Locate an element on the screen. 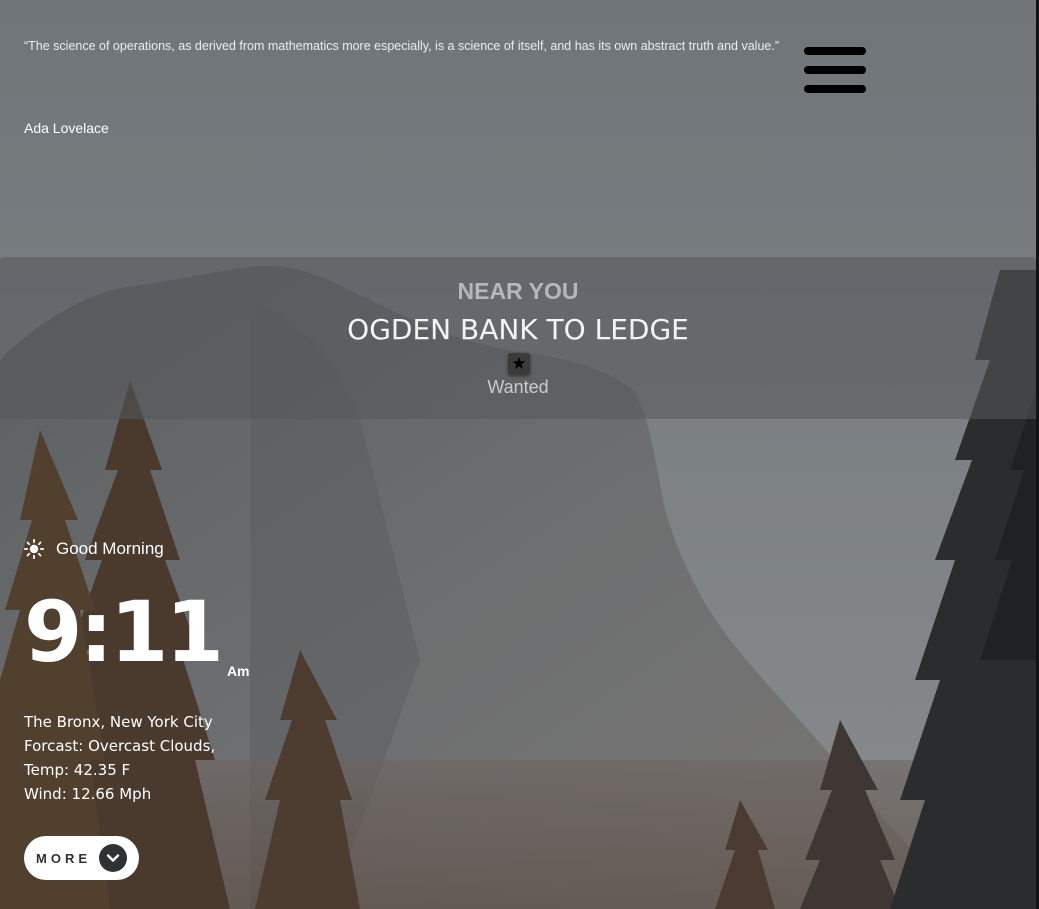  greeting-text: Good Morning is located at coordinates (110, 548).